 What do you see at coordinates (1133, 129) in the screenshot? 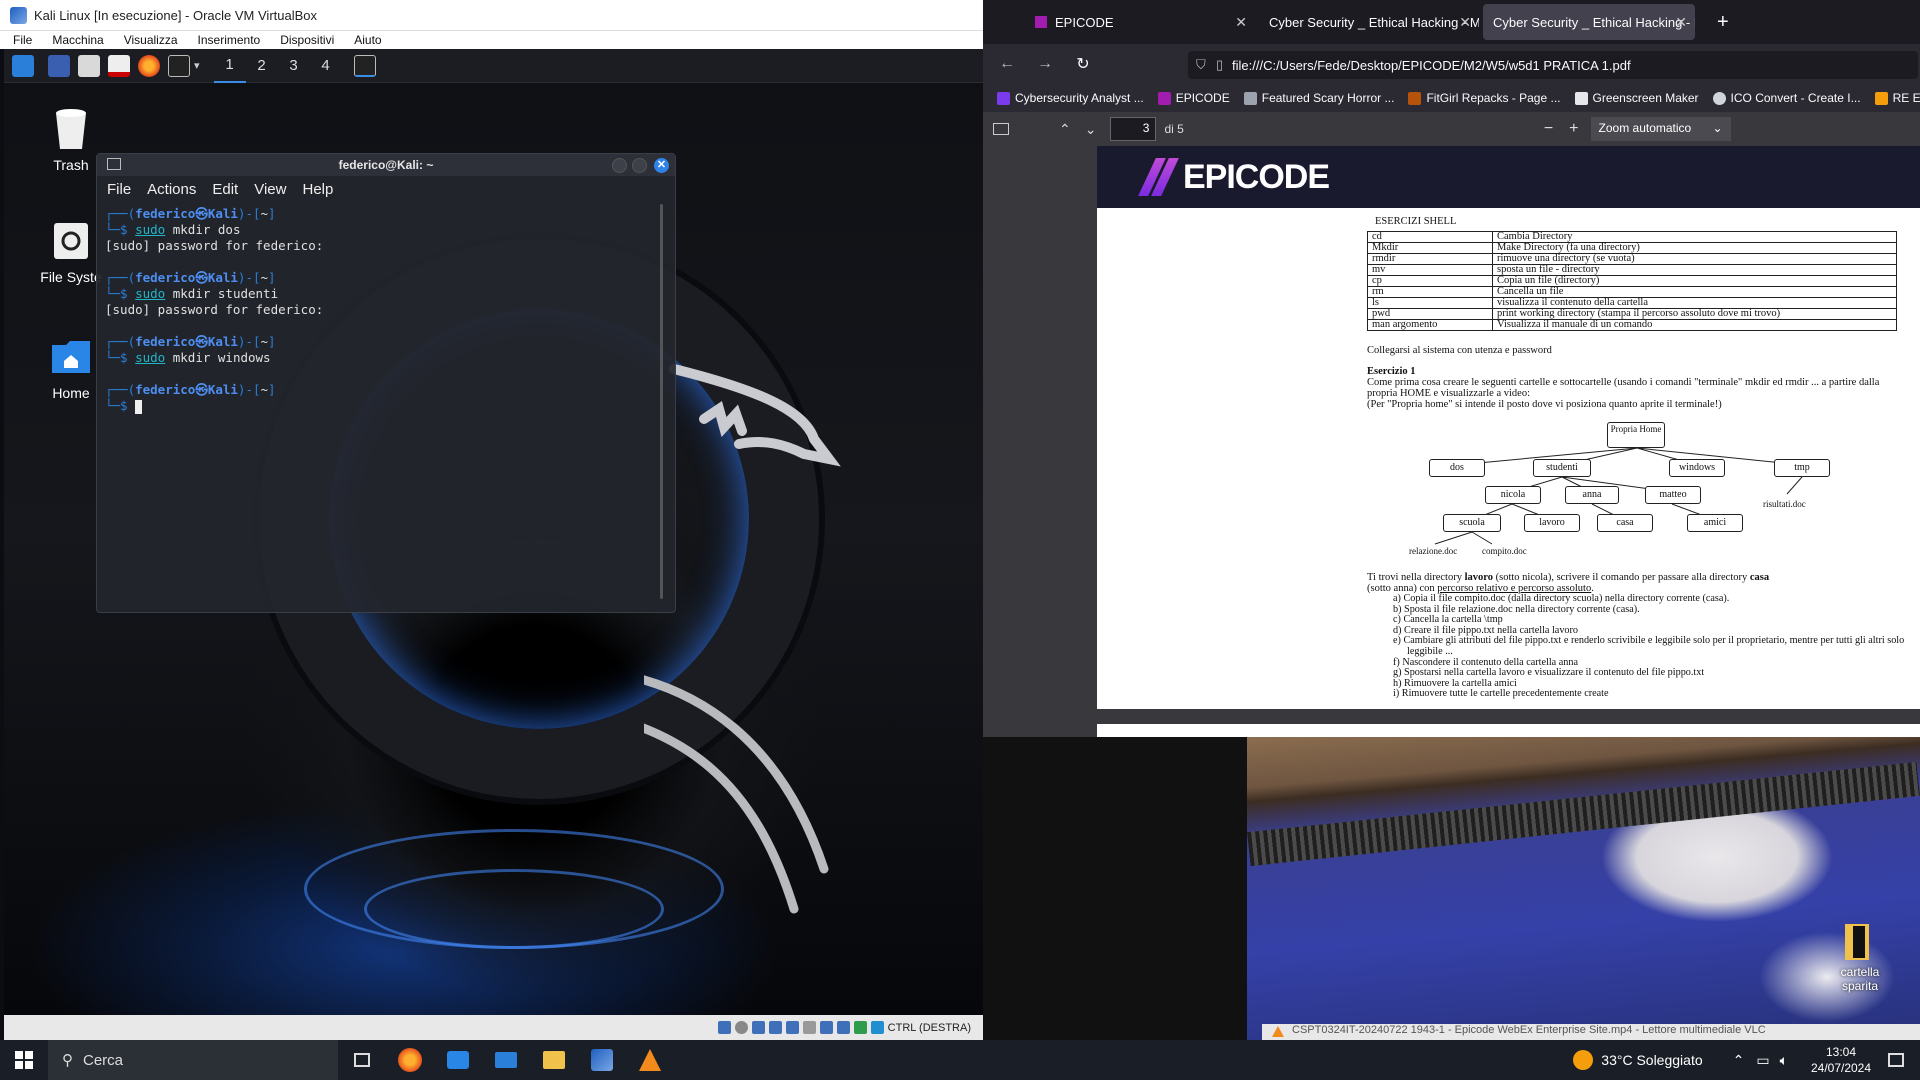
I see `page-number-input: 3` at bounding box center [1133, 129].